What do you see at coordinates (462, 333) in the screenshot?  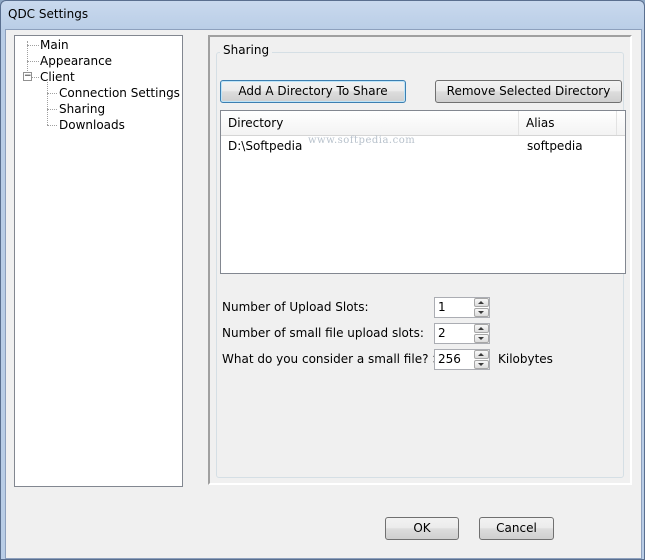 I see `small-file-slots-spinner: 2` at bounding box center [462, 333].